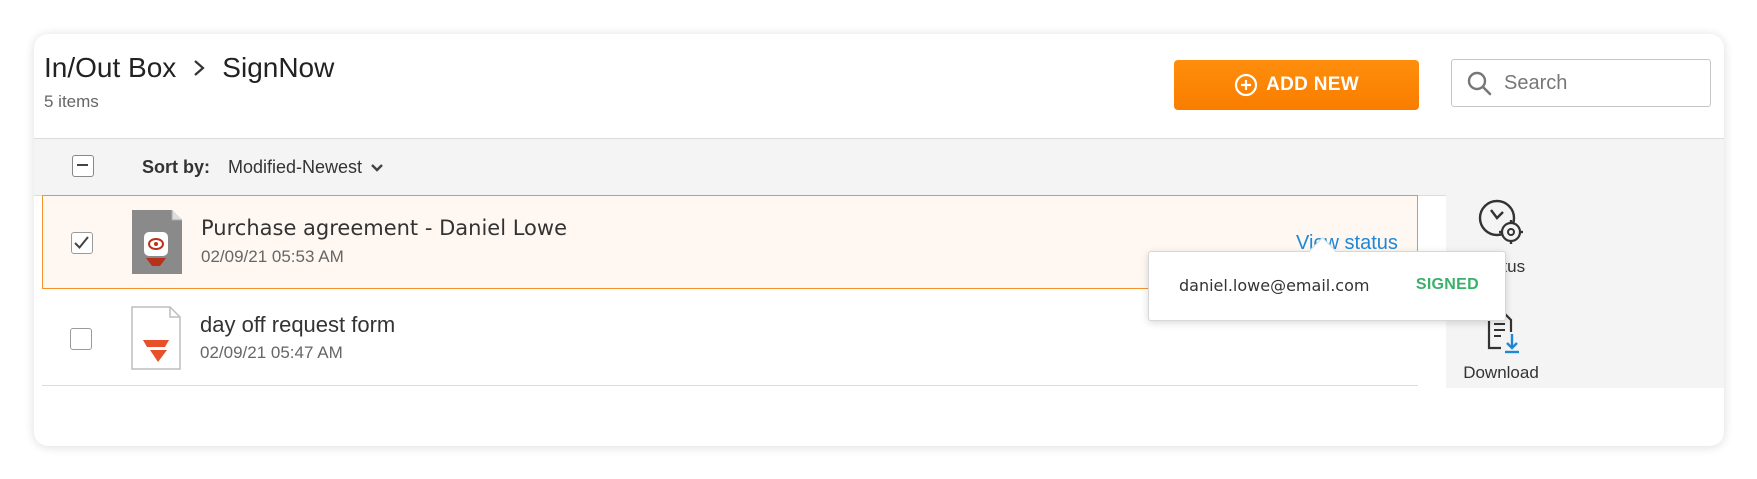 The height and width of the screenshot is (479, 1757). I want to click on add-new-button: ADD NEW, so click(1296, 85).